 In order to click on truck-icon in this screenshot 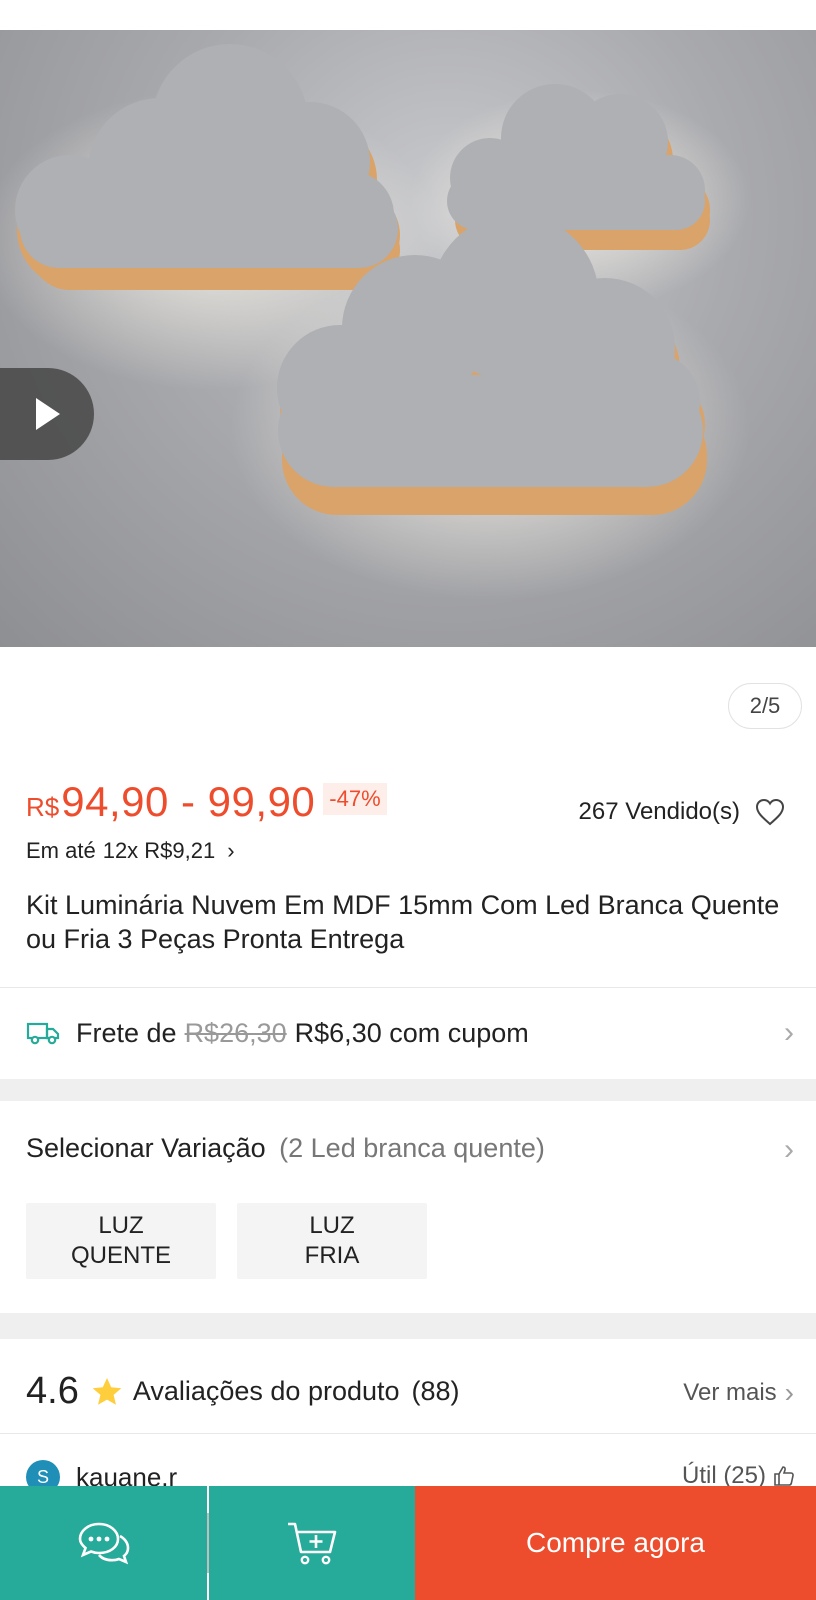, I will do `click(43, 1033)`.